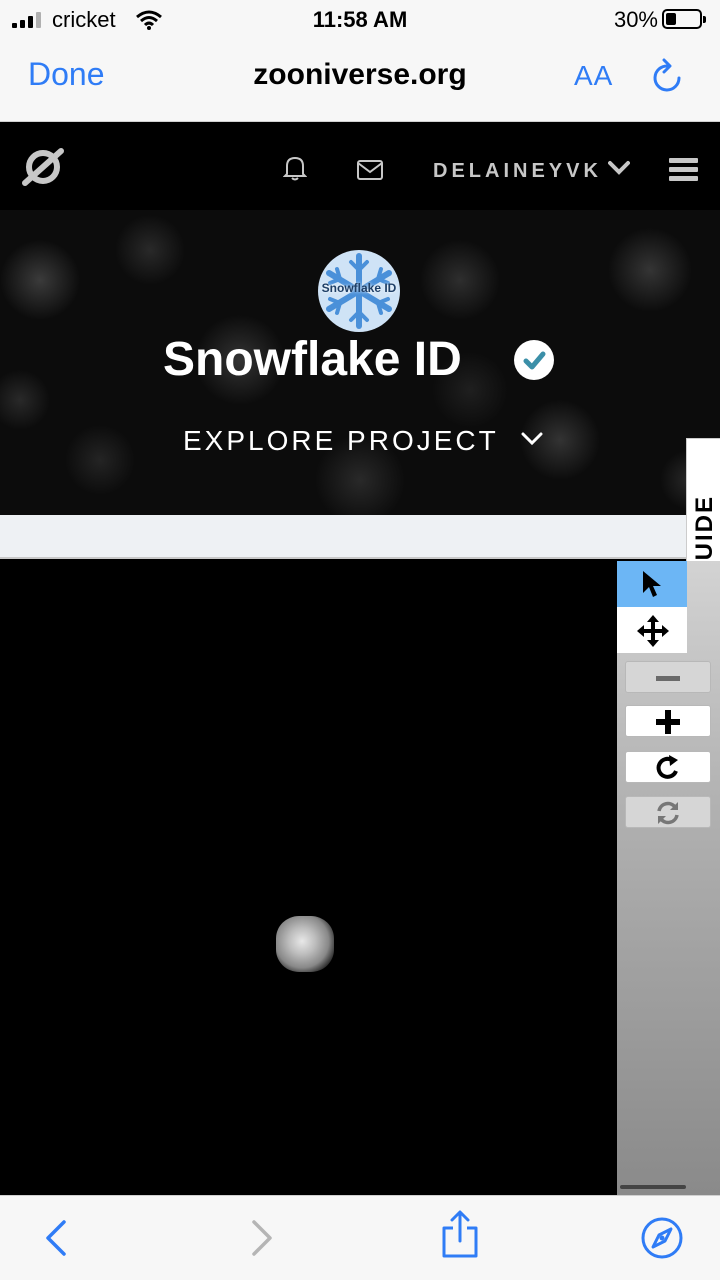  I want to click on battery-icon, so click(684, 19).